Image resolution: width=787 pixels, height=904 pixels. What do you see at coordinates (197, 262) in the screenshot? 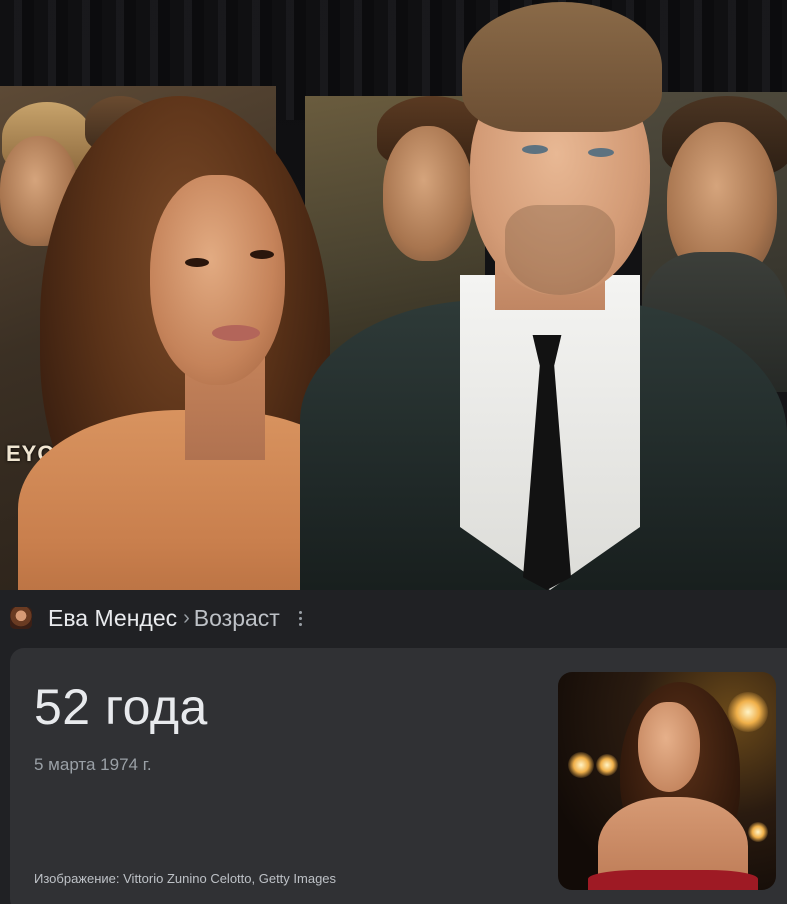
I see `woman-eye-left` at bounding box center [197, 262].